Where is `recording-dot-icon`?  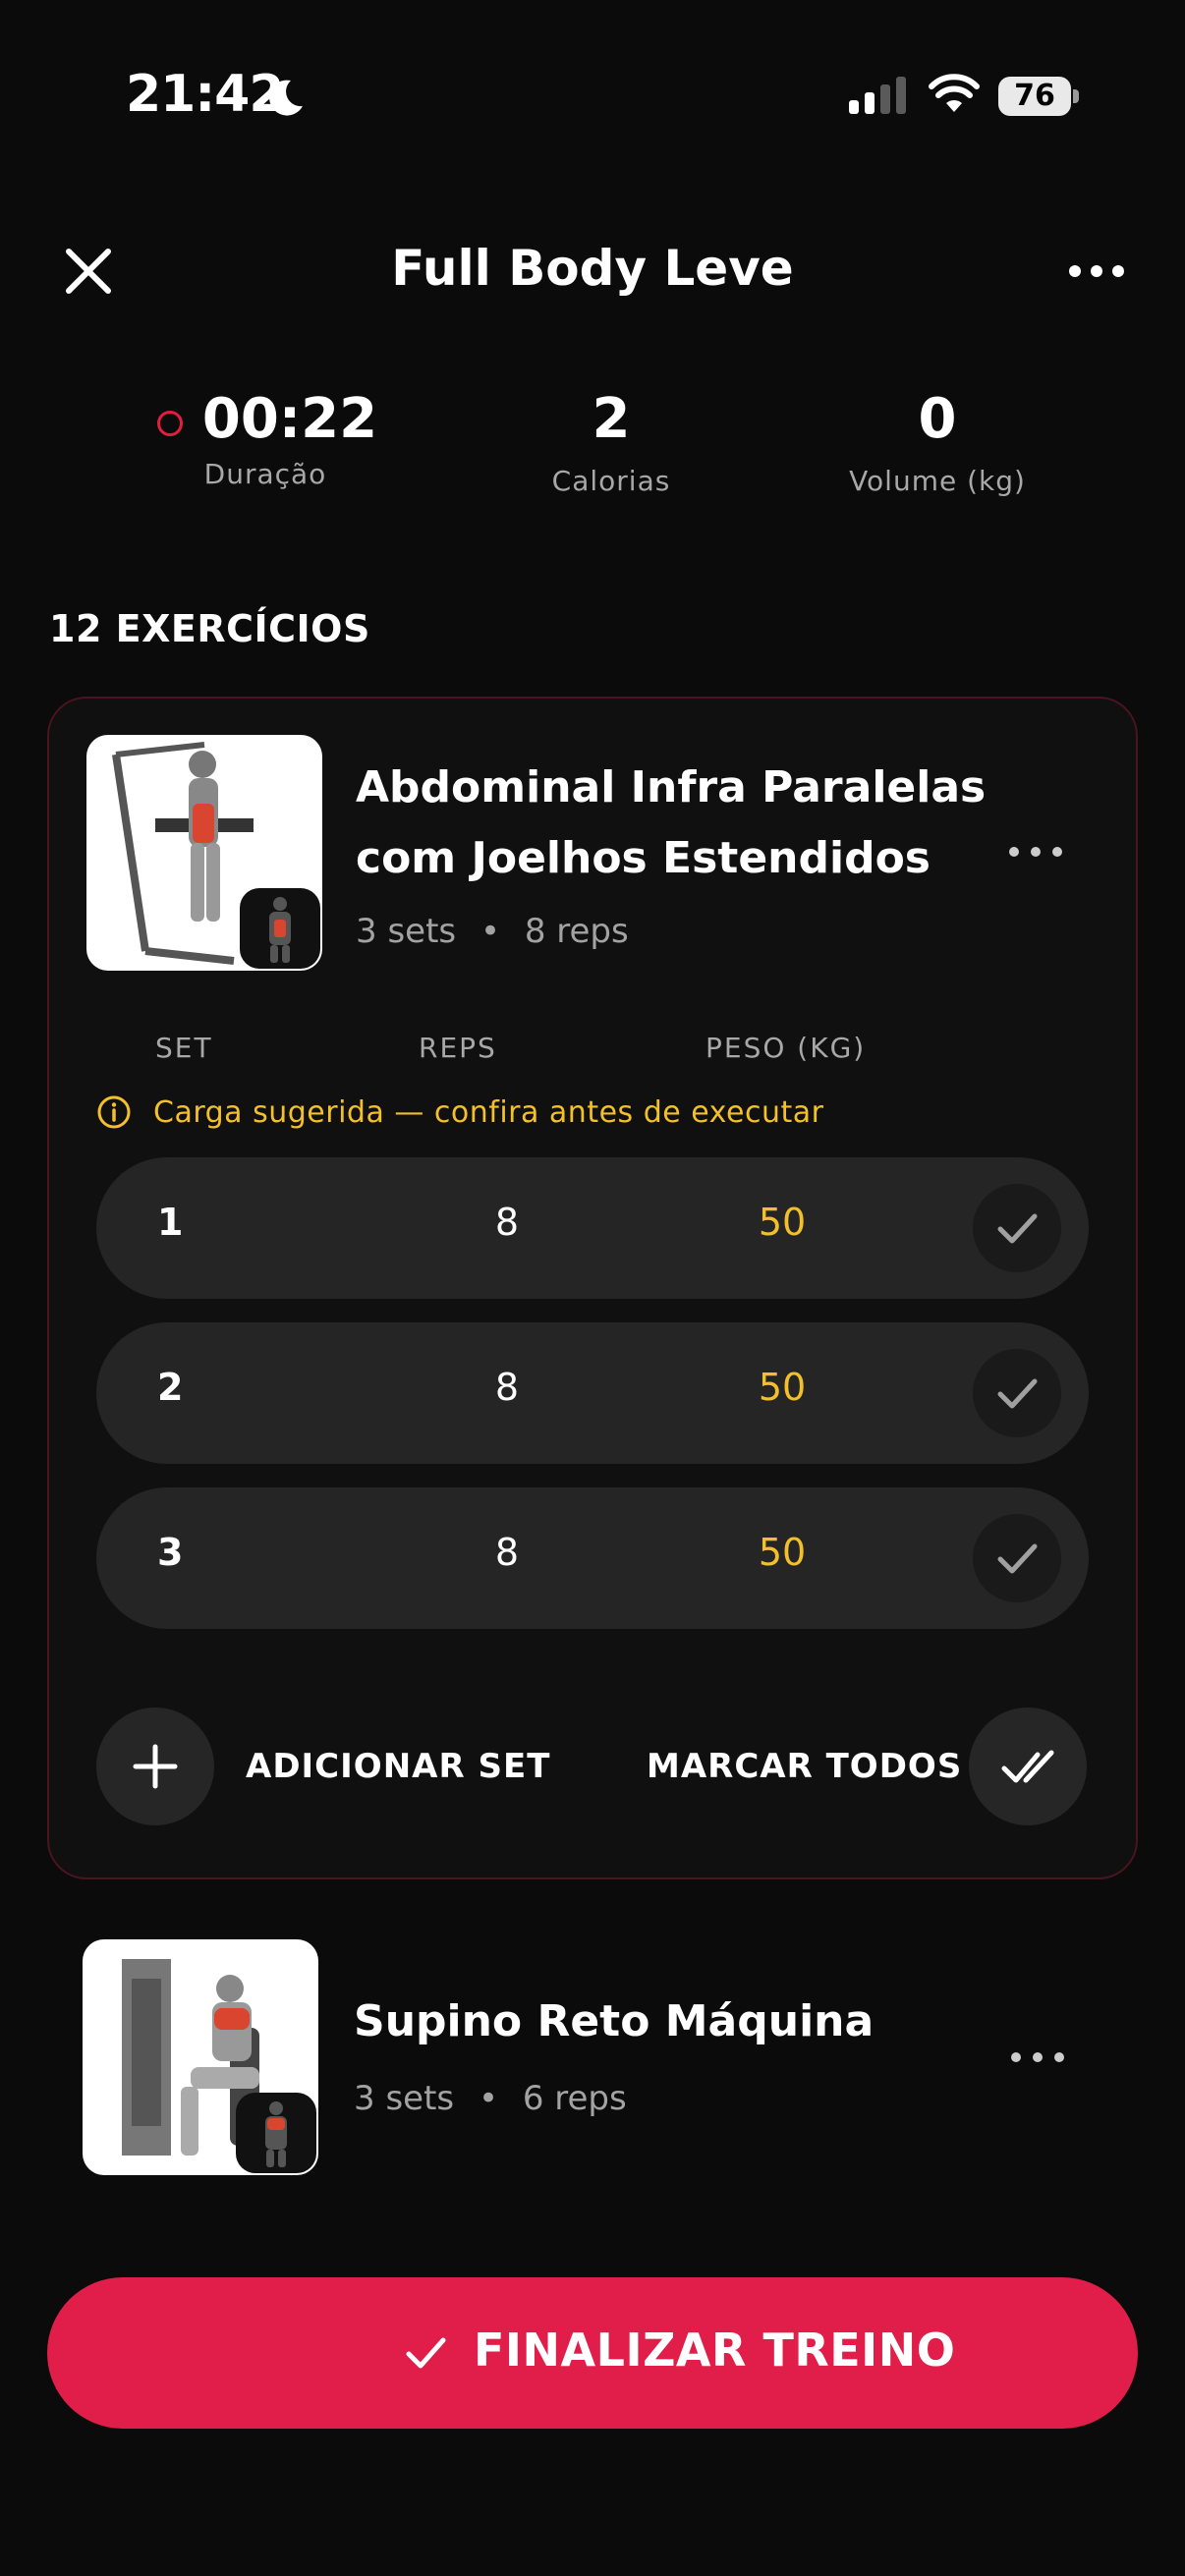
recording-dot-icon is located at coordinates (170, 423).